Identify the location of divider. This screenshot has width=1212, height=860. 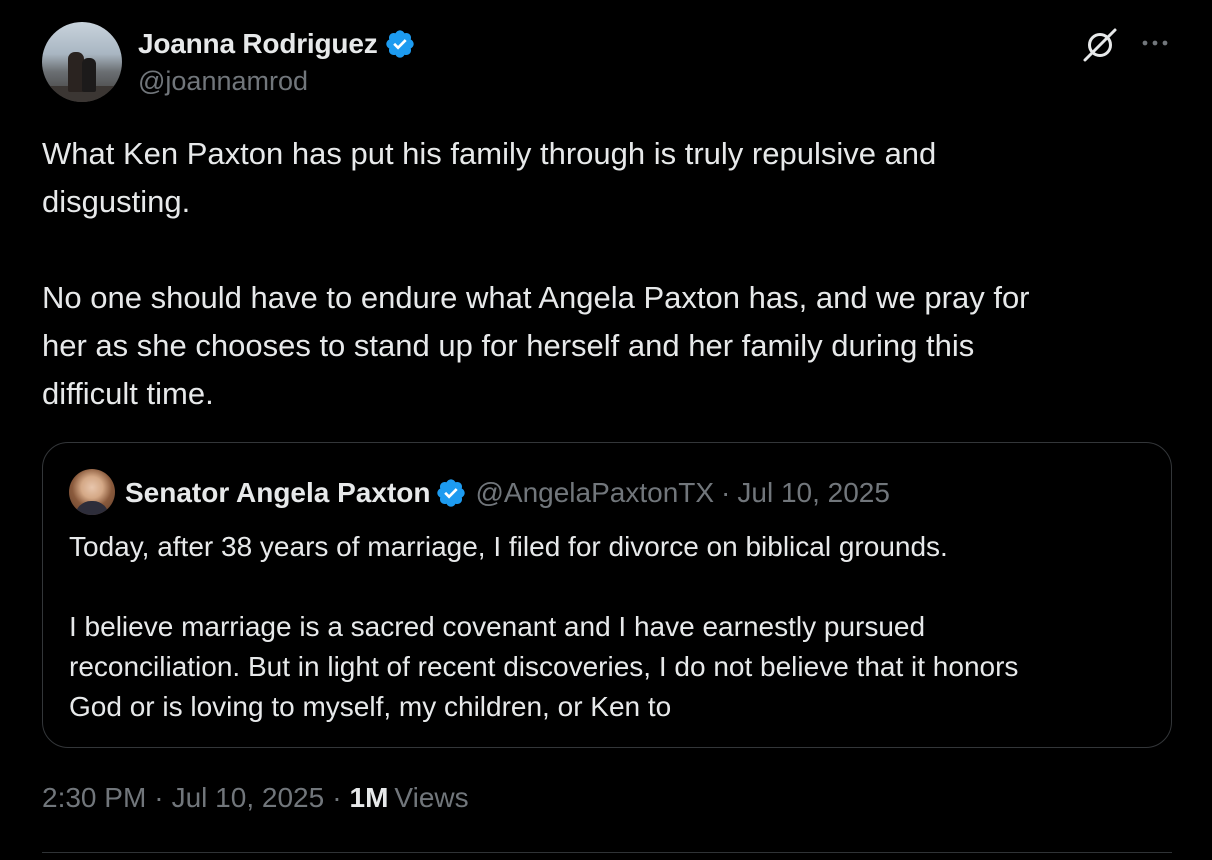
(607, 852).